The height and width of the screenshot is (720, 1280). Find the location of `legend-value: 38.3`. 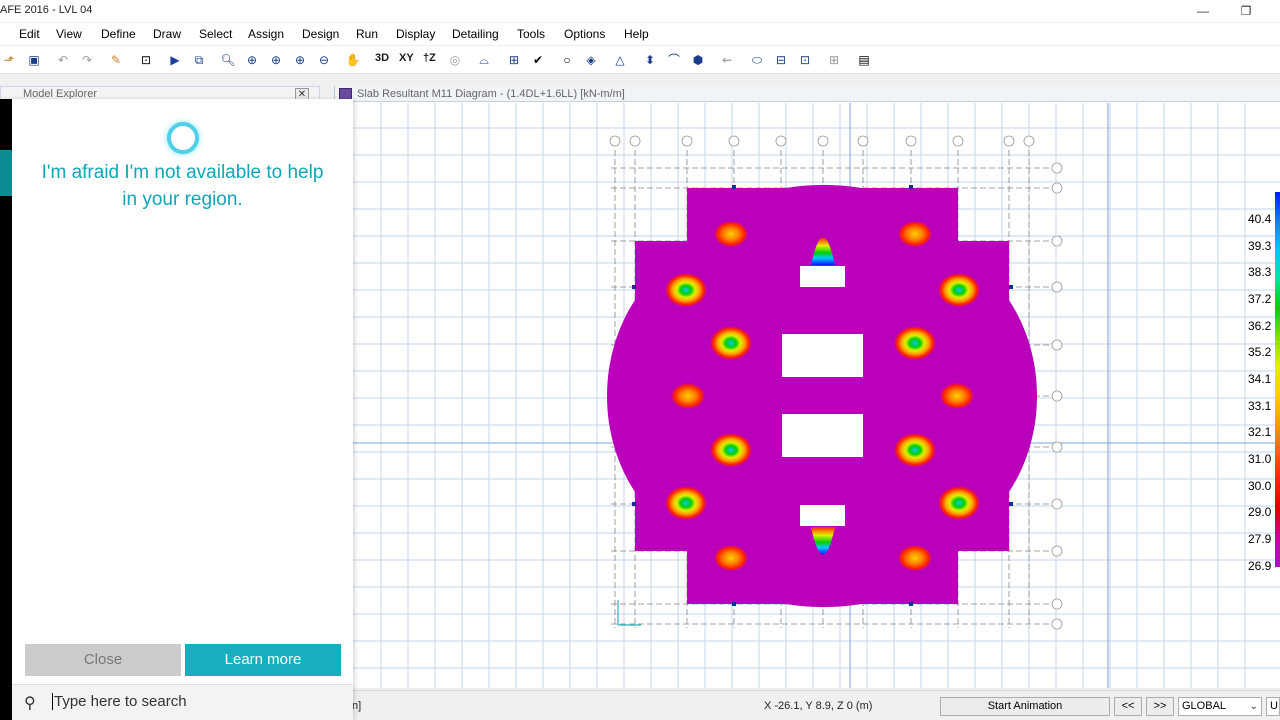

legend-value: 38.3 is located at coordinates (1260, 272).